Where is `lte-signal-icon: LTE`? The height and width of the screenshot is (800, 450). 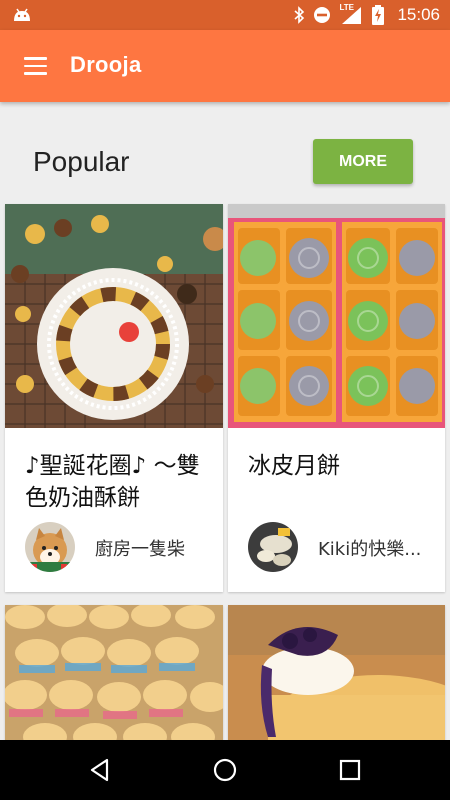 lte-signal-icon: LTE is located at coordinates (351, 14).